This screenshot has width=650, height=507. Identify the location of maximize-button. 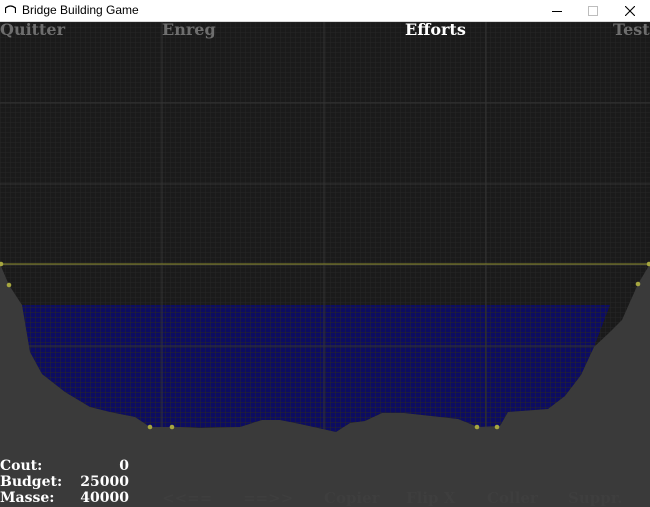
(593, 10).